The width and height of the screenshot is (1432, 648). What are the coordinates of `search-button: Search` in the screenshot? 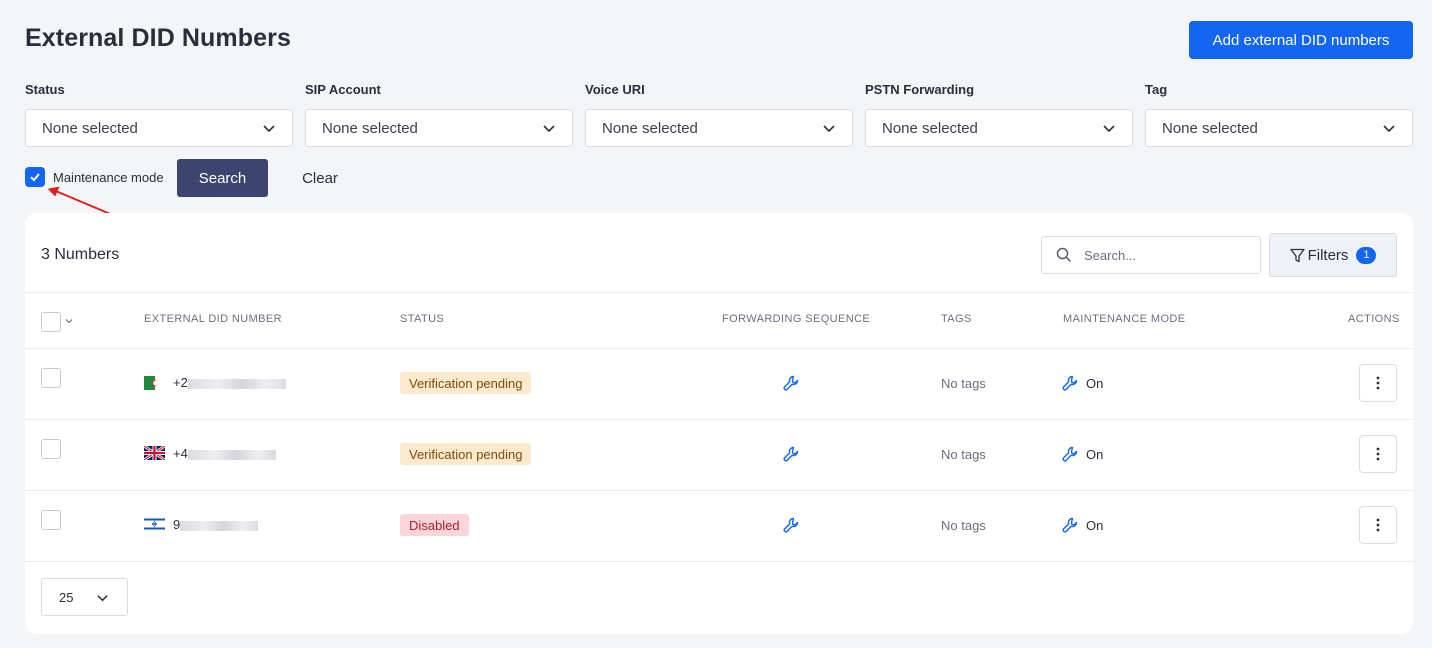 It's located at (222, 178).